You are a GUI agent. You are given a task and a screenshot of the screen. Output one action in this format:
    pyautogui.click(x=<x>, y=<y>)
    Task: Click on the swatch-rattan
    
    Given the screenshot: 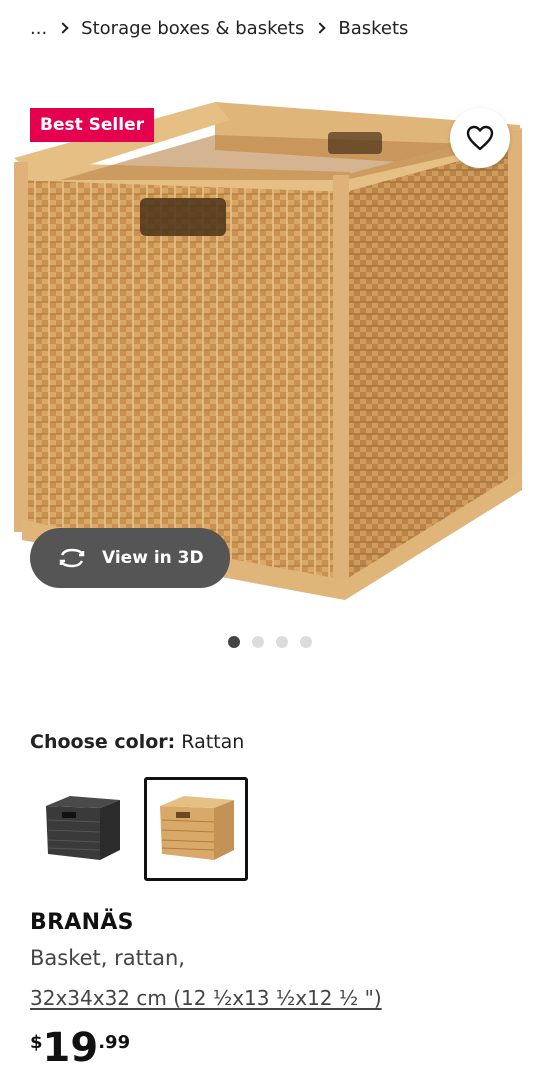 What is the action you would take?
    pyautogui.click(x=196, y=829)
    